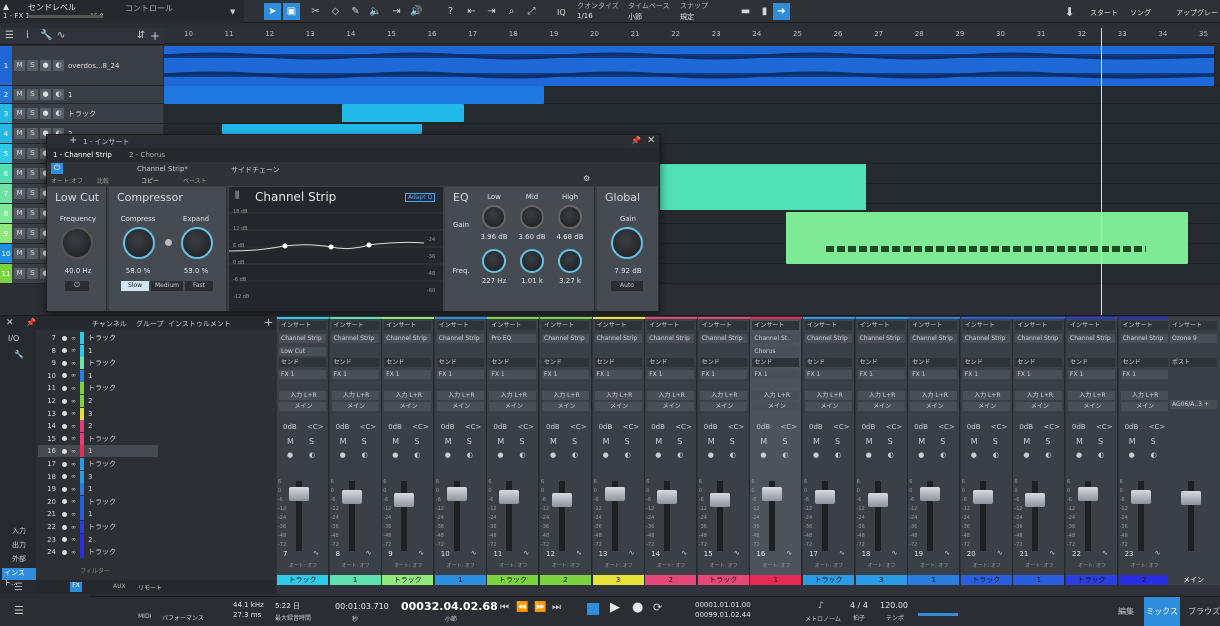  Describe the element at coordinates (98, 401) in the screenshot. I see `list-item: 12 ∞ 2` at that location.